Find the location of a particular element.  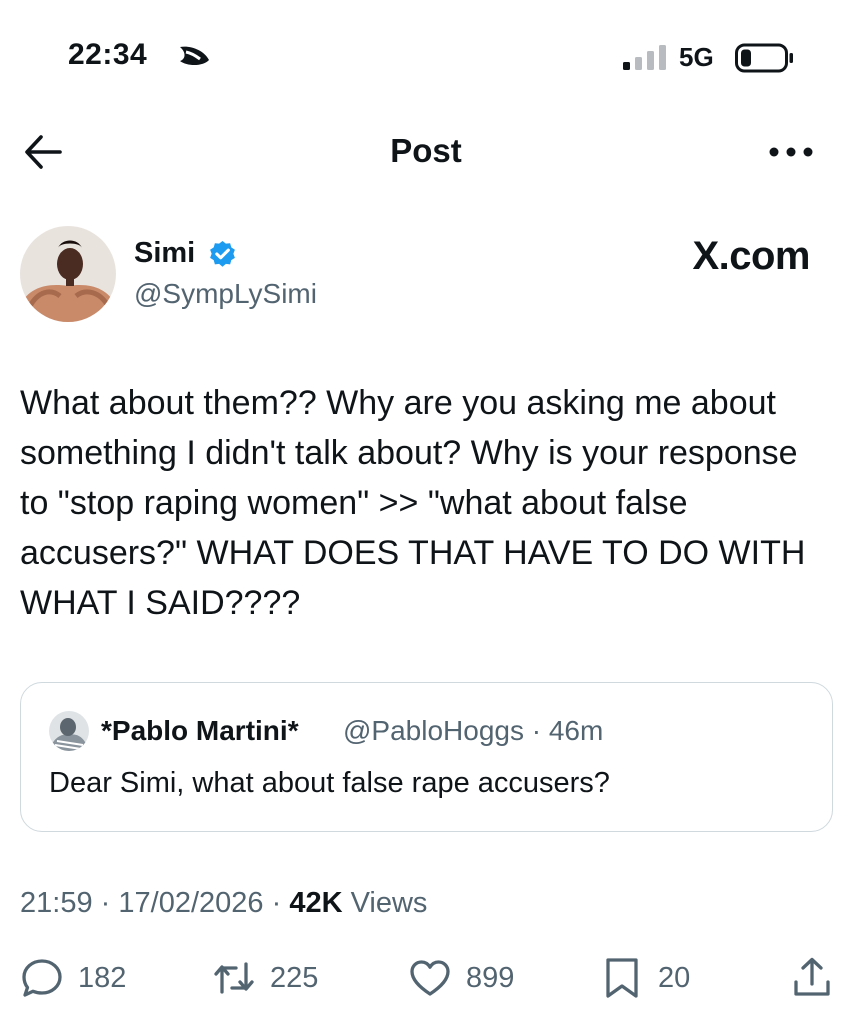

share-icon is located at coordinates (812, 976).